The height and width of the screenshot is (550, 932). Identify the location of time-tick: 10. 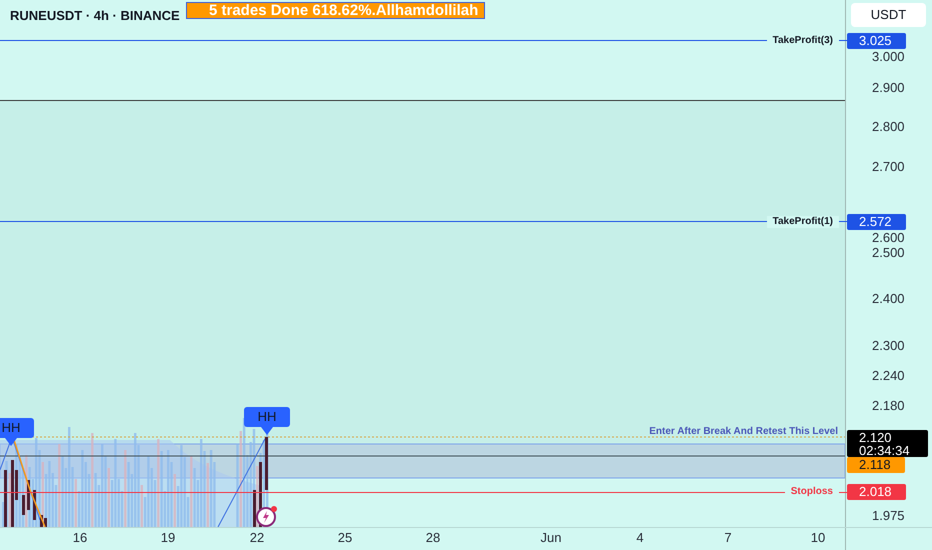
(818, 538).